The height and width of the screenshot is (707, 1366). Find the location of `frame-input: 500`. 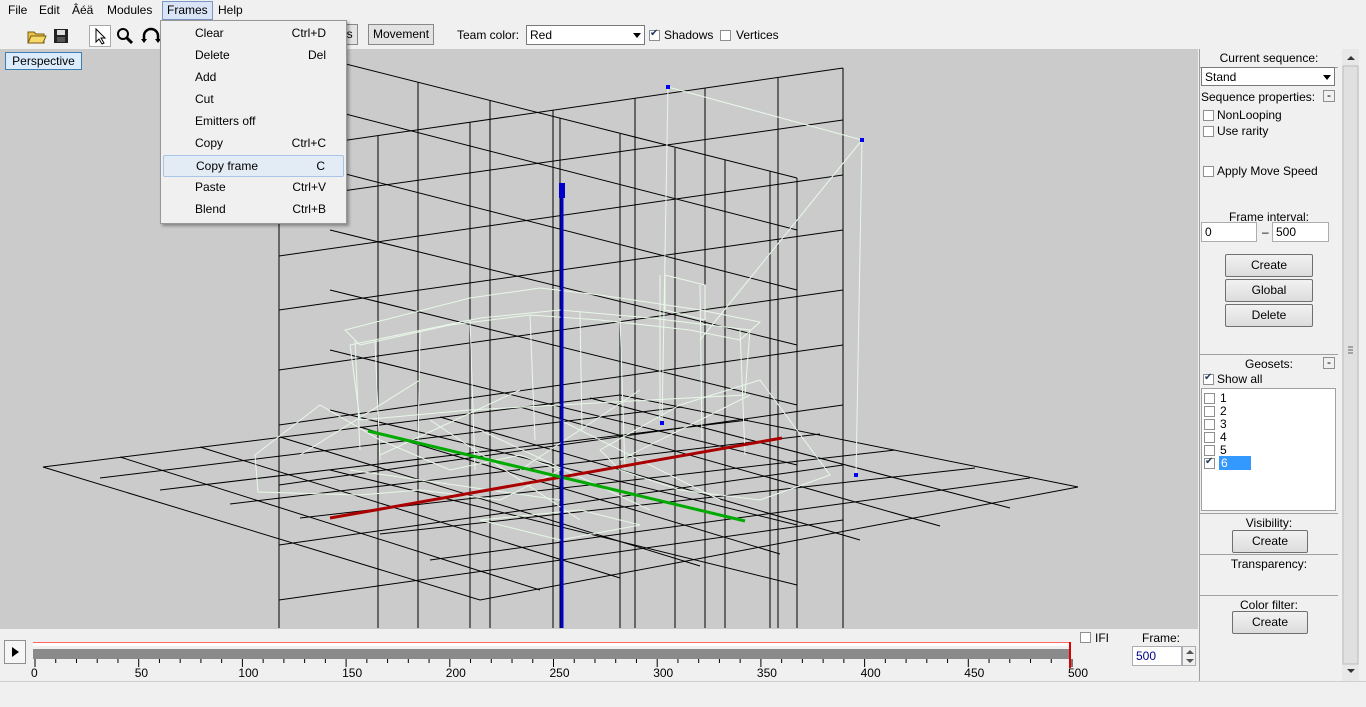

frame-input: 500 is located at coordinates (1157, 656).